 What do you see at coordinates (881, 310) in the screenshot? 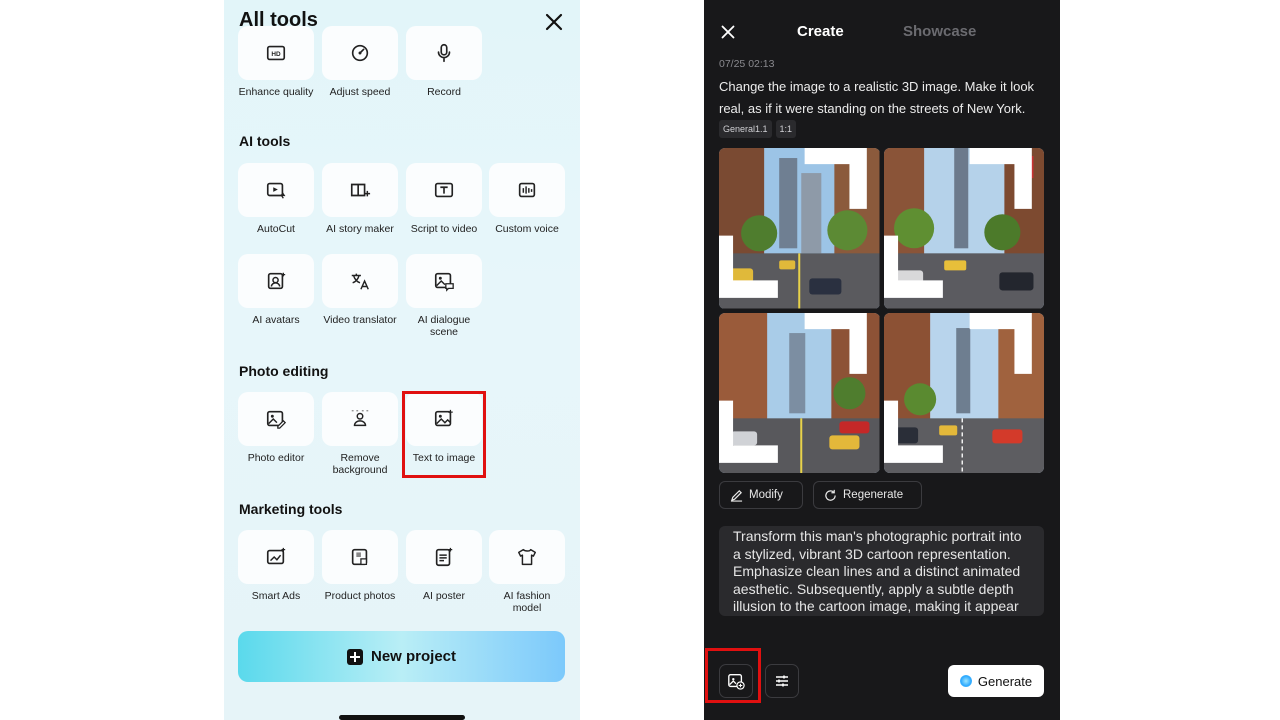
I see `generated-image-grid` at bounding box center [881, 310].